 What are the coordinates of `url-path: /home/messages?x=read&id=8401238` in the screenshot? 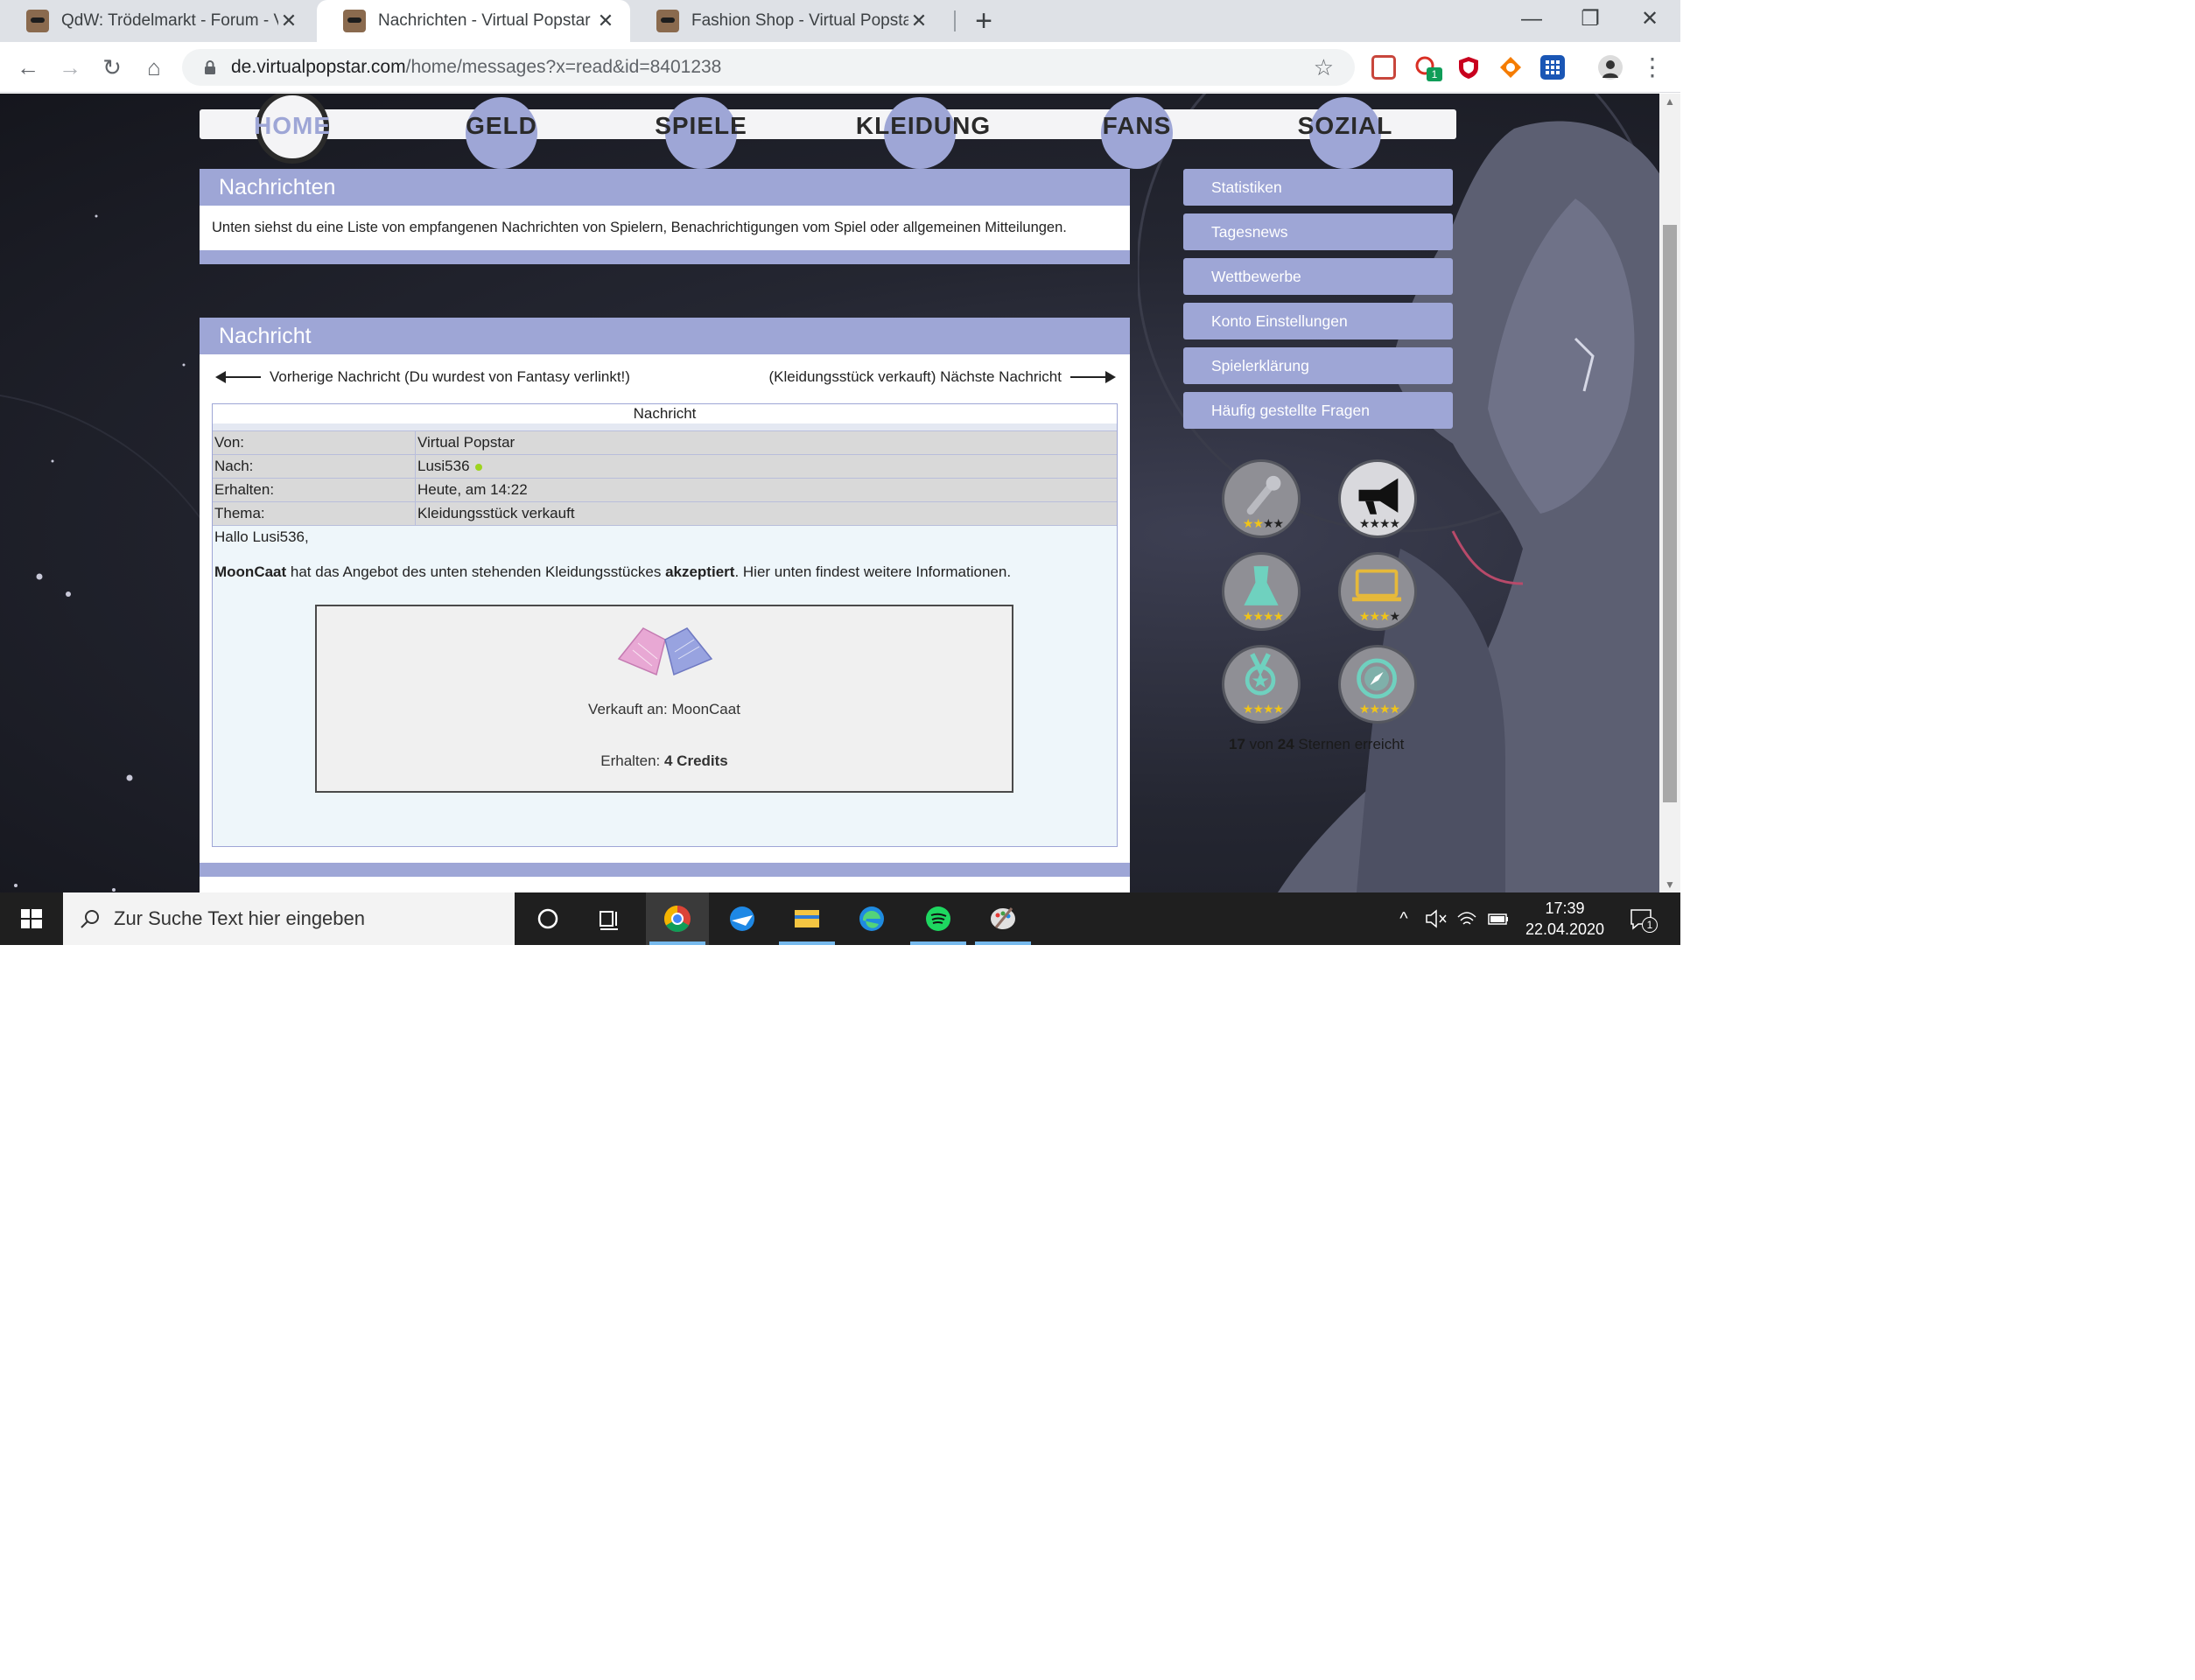 It's located at (563, 67).